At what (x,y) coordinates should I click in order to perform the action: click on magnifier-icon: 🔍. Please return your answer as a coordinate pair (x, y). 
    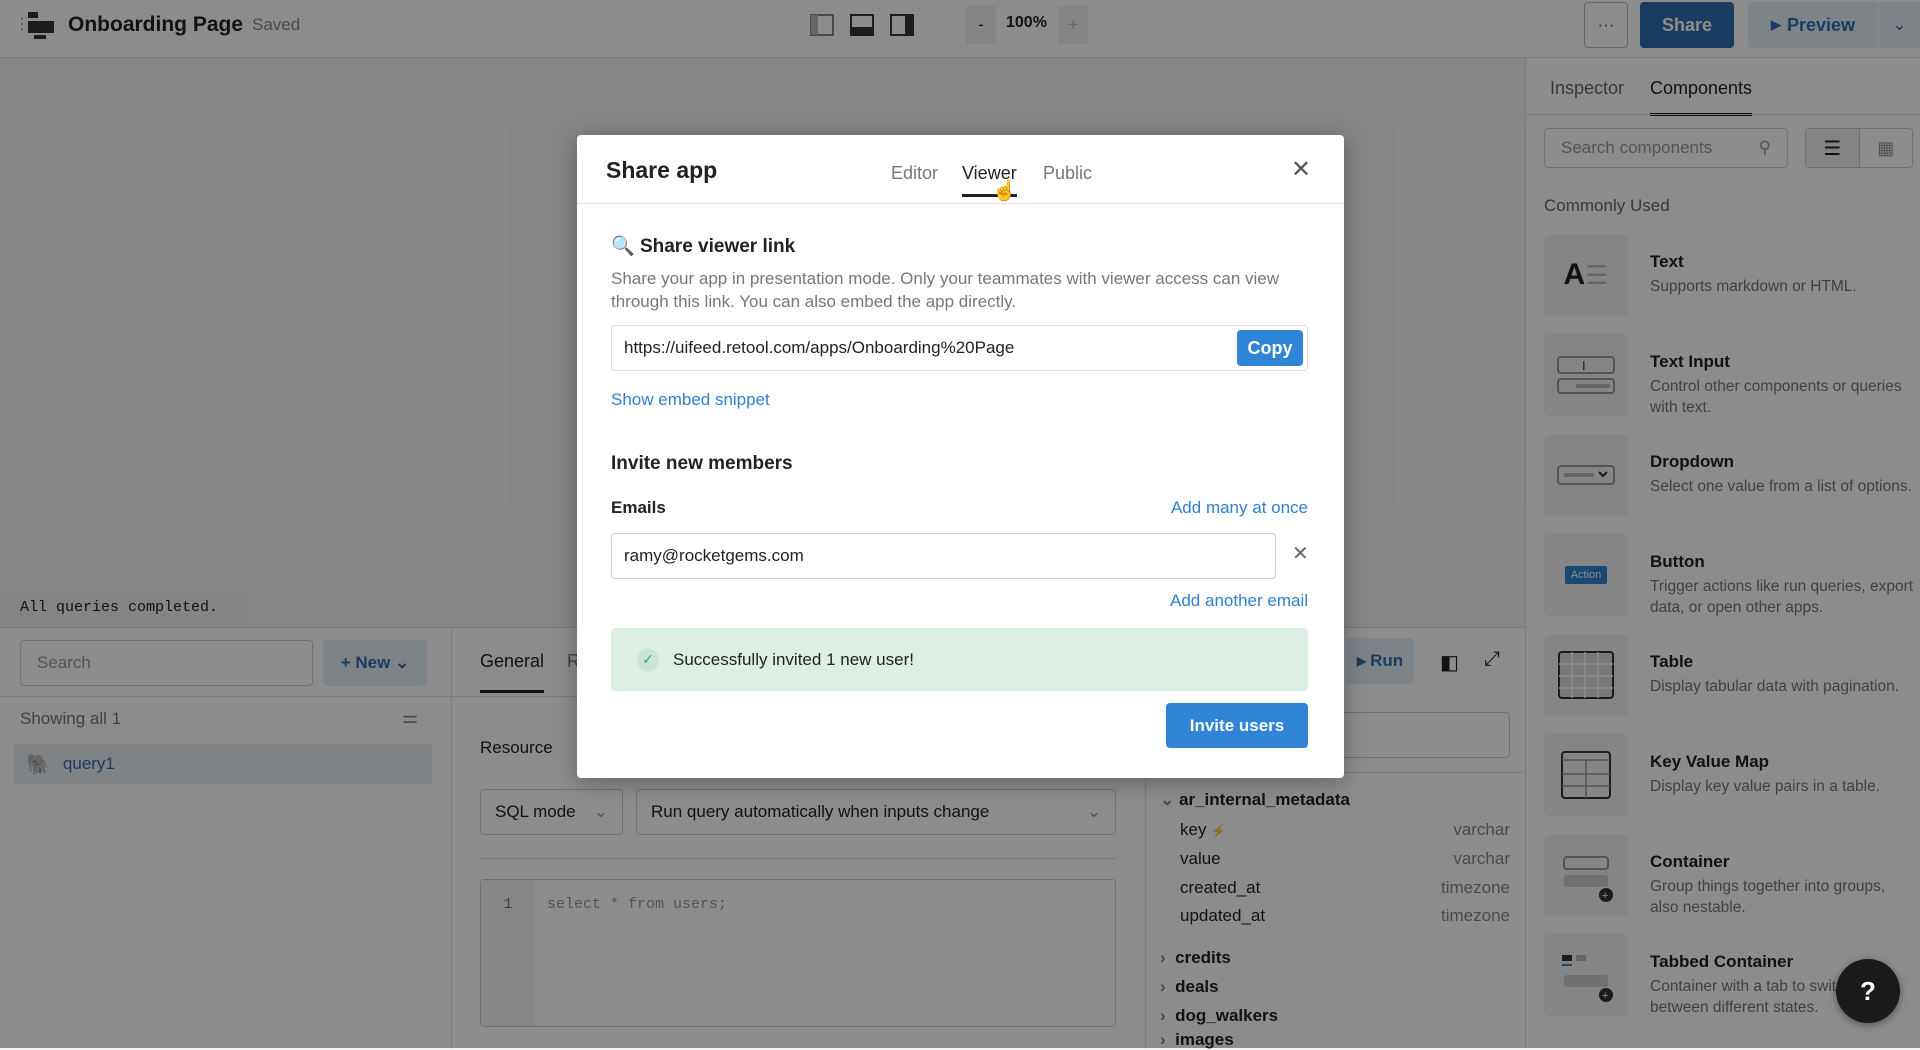
    Looking at the image, I should click on (623, 246).